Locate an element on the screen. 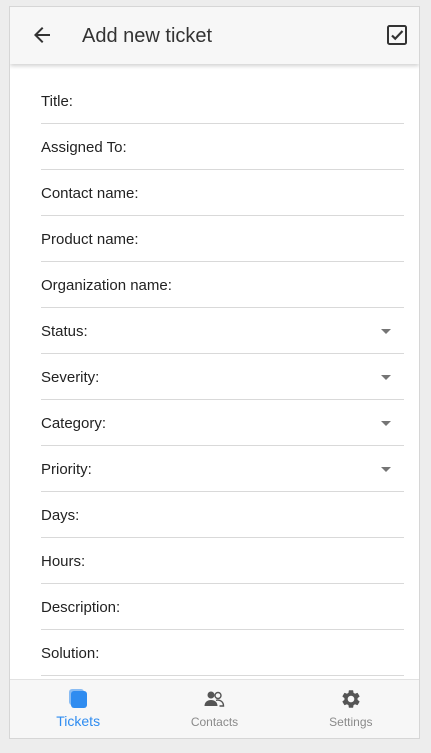 The height and width of the screenshot is (753, 431). tickets-icon is located at coordinates (78, 699).